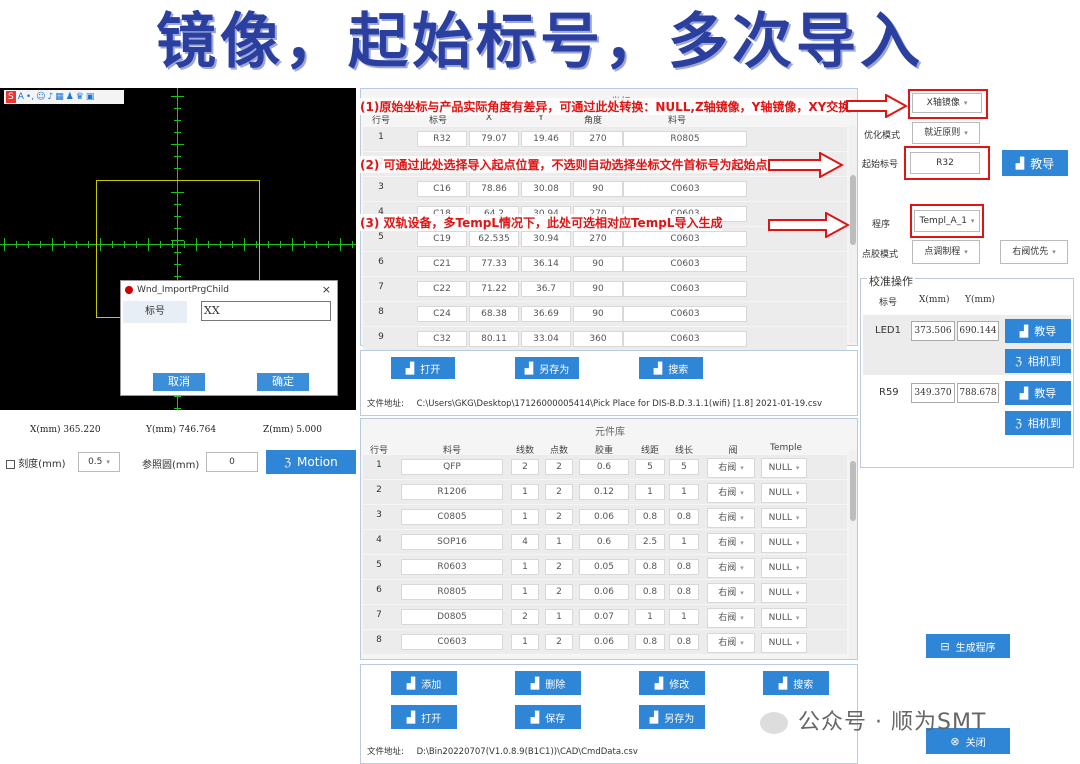 The width and height of the screenshot is (1080, 764). I want to click on library-cell: C0805, so click(452, 517).